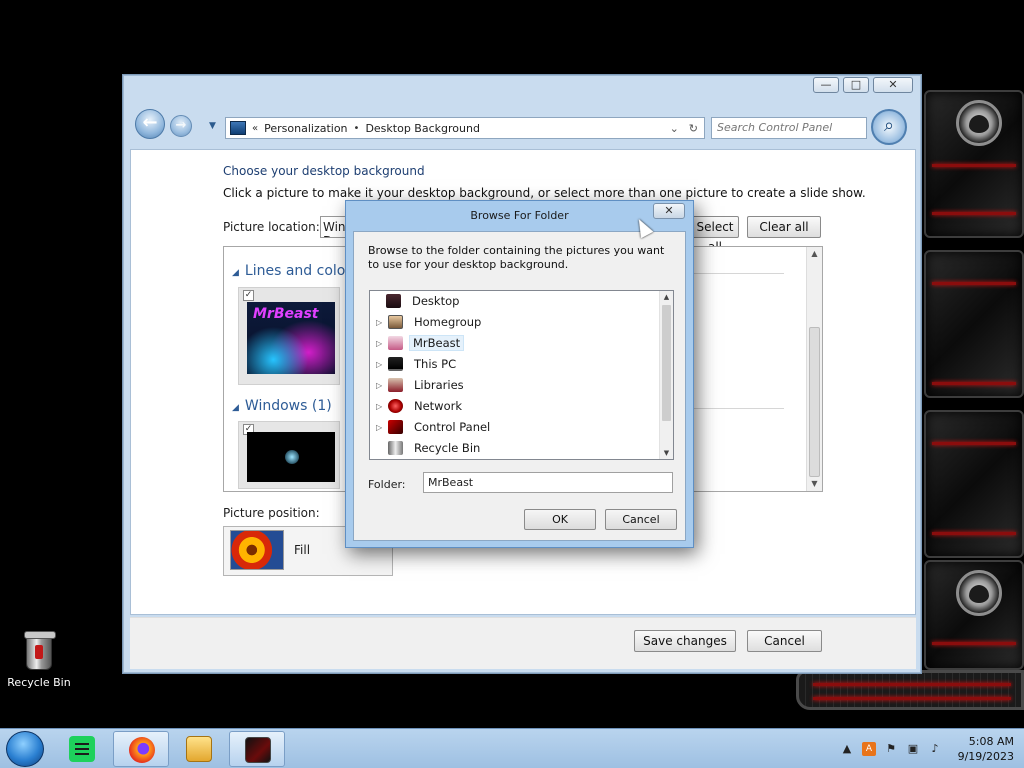  I want to click on recycle-bin-icon, so click(40, 650).